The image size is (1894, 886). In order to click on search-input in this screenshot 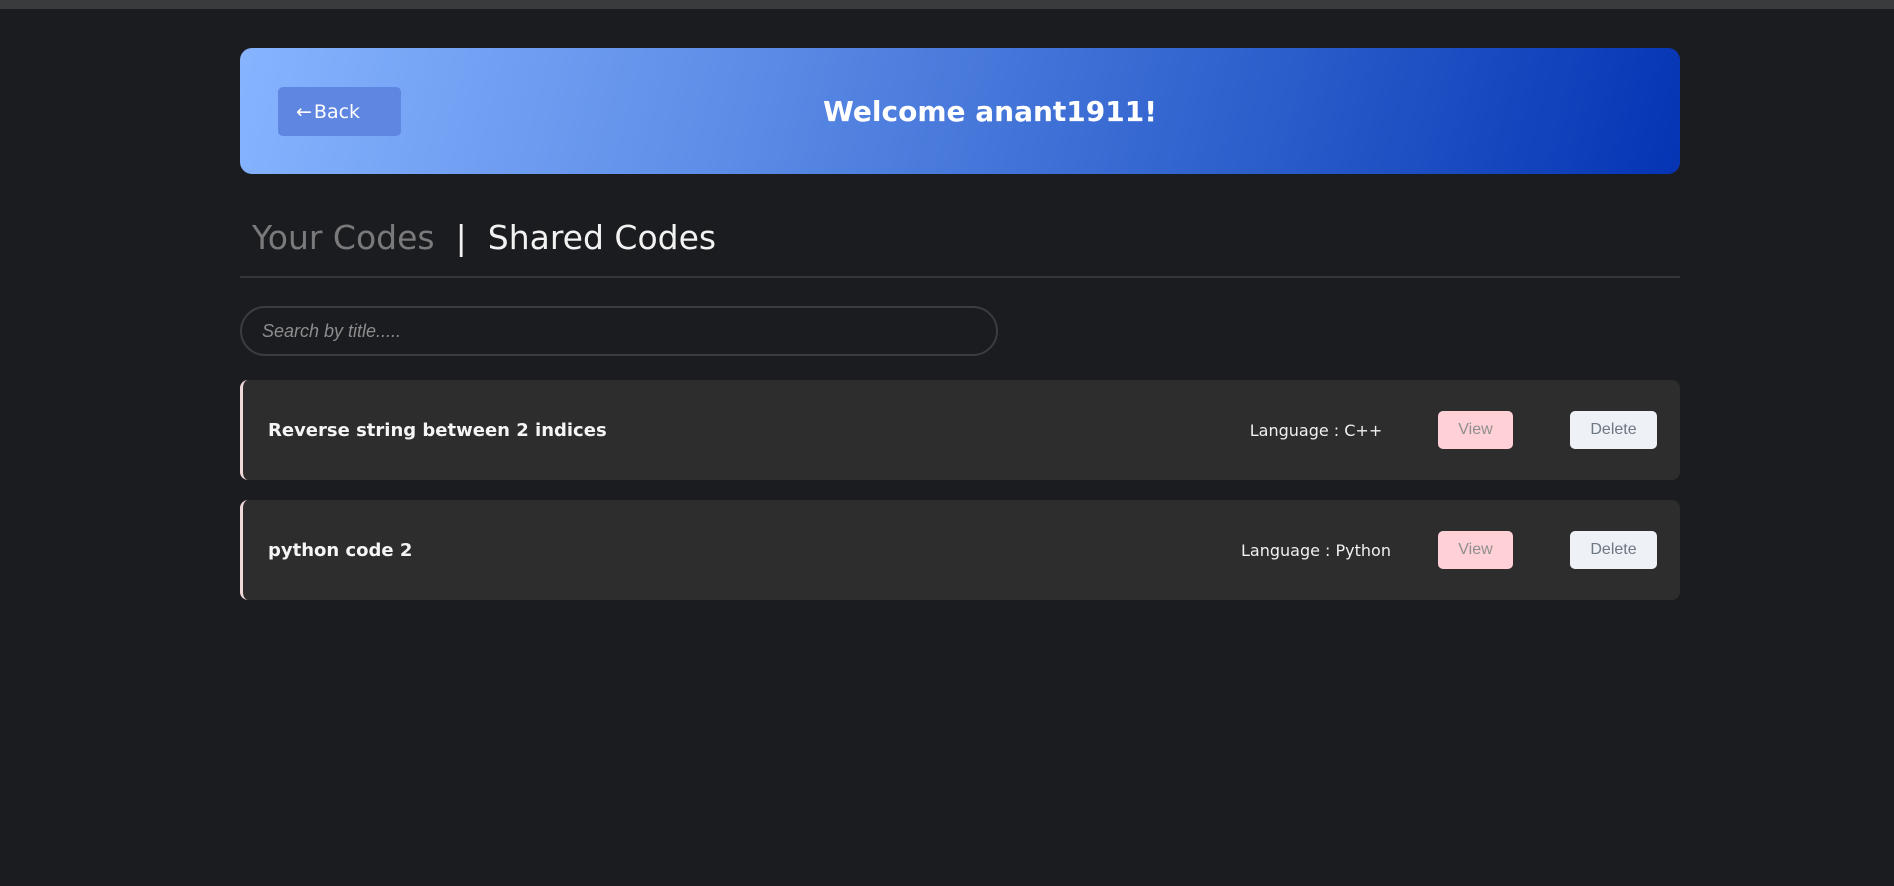, I will do `click(619, 331)`.